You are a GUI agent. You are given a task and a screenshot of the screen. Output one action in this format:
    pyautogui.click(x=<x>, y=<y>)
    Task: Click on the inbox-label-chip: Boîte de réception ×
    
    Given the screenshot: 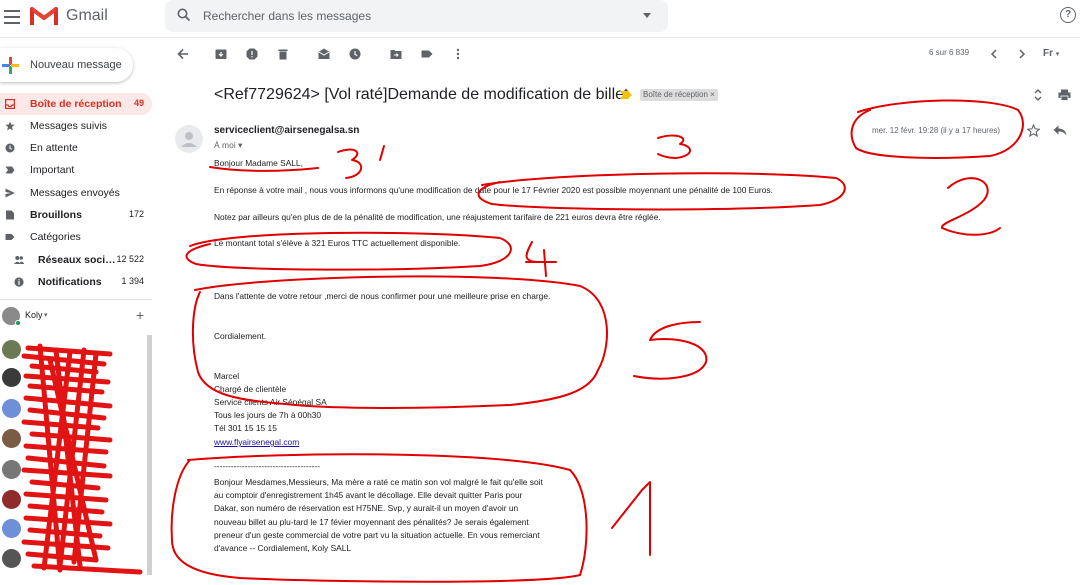 What is the action you would take?
    pyautogui.click(x=679, y=95)
    